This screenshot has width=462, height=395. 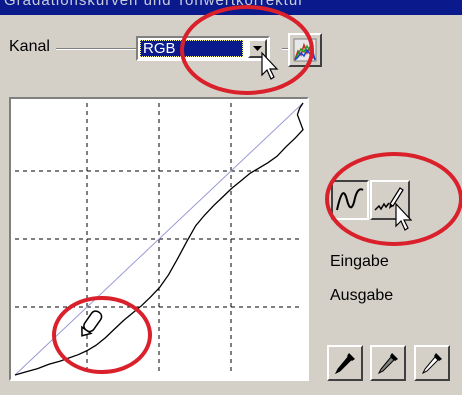 I want to click on white-eyedropper-icon, so click(x=431, y=364).